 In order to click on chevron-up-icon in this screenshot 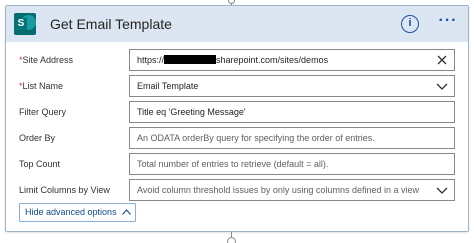, I will do `click(126, 212)`.